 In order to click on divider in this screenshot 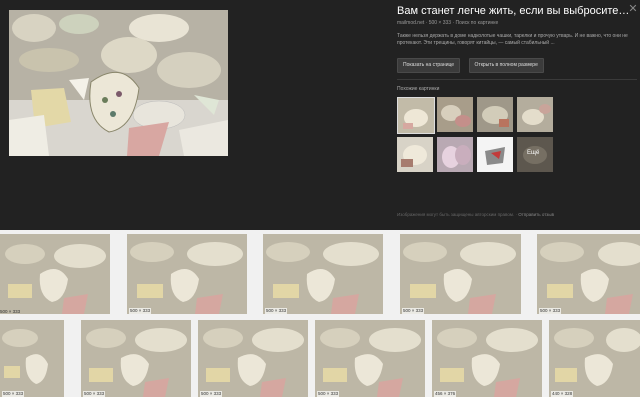, I will do `click(517, 79)`.